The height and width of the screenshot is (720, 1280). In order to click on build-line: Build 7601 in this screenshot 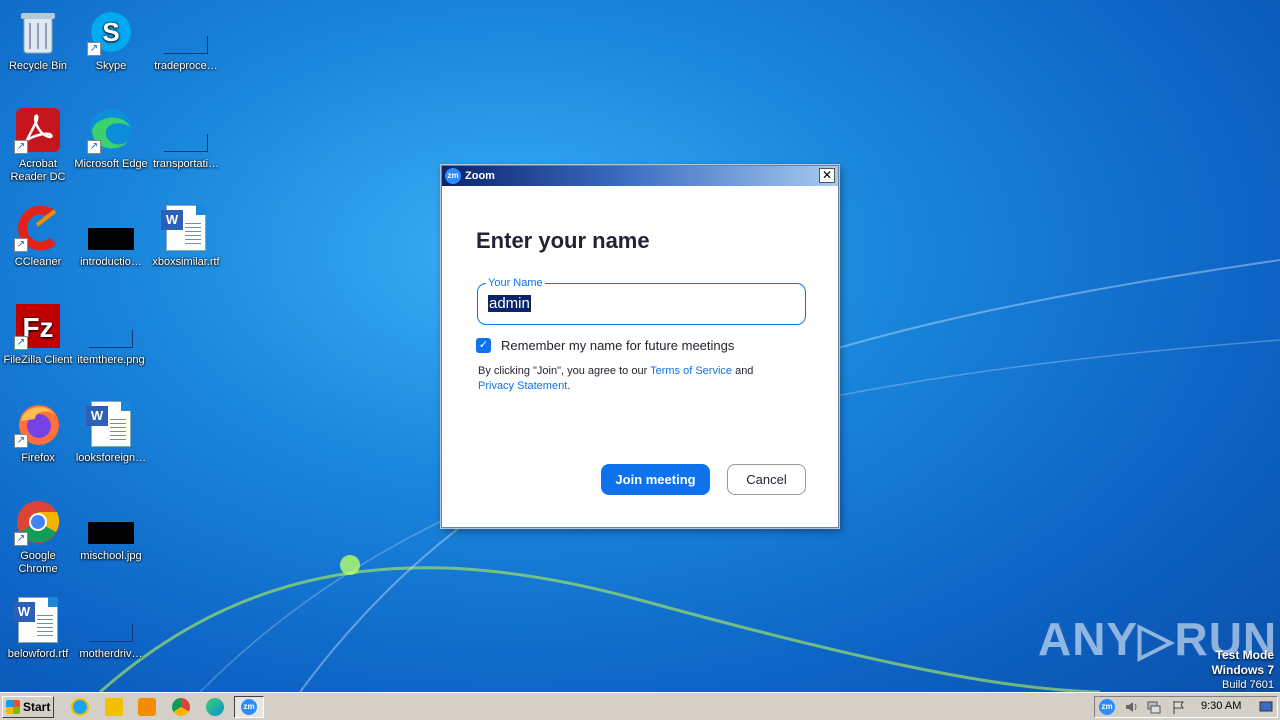, I will do `click(1248, 685)`.